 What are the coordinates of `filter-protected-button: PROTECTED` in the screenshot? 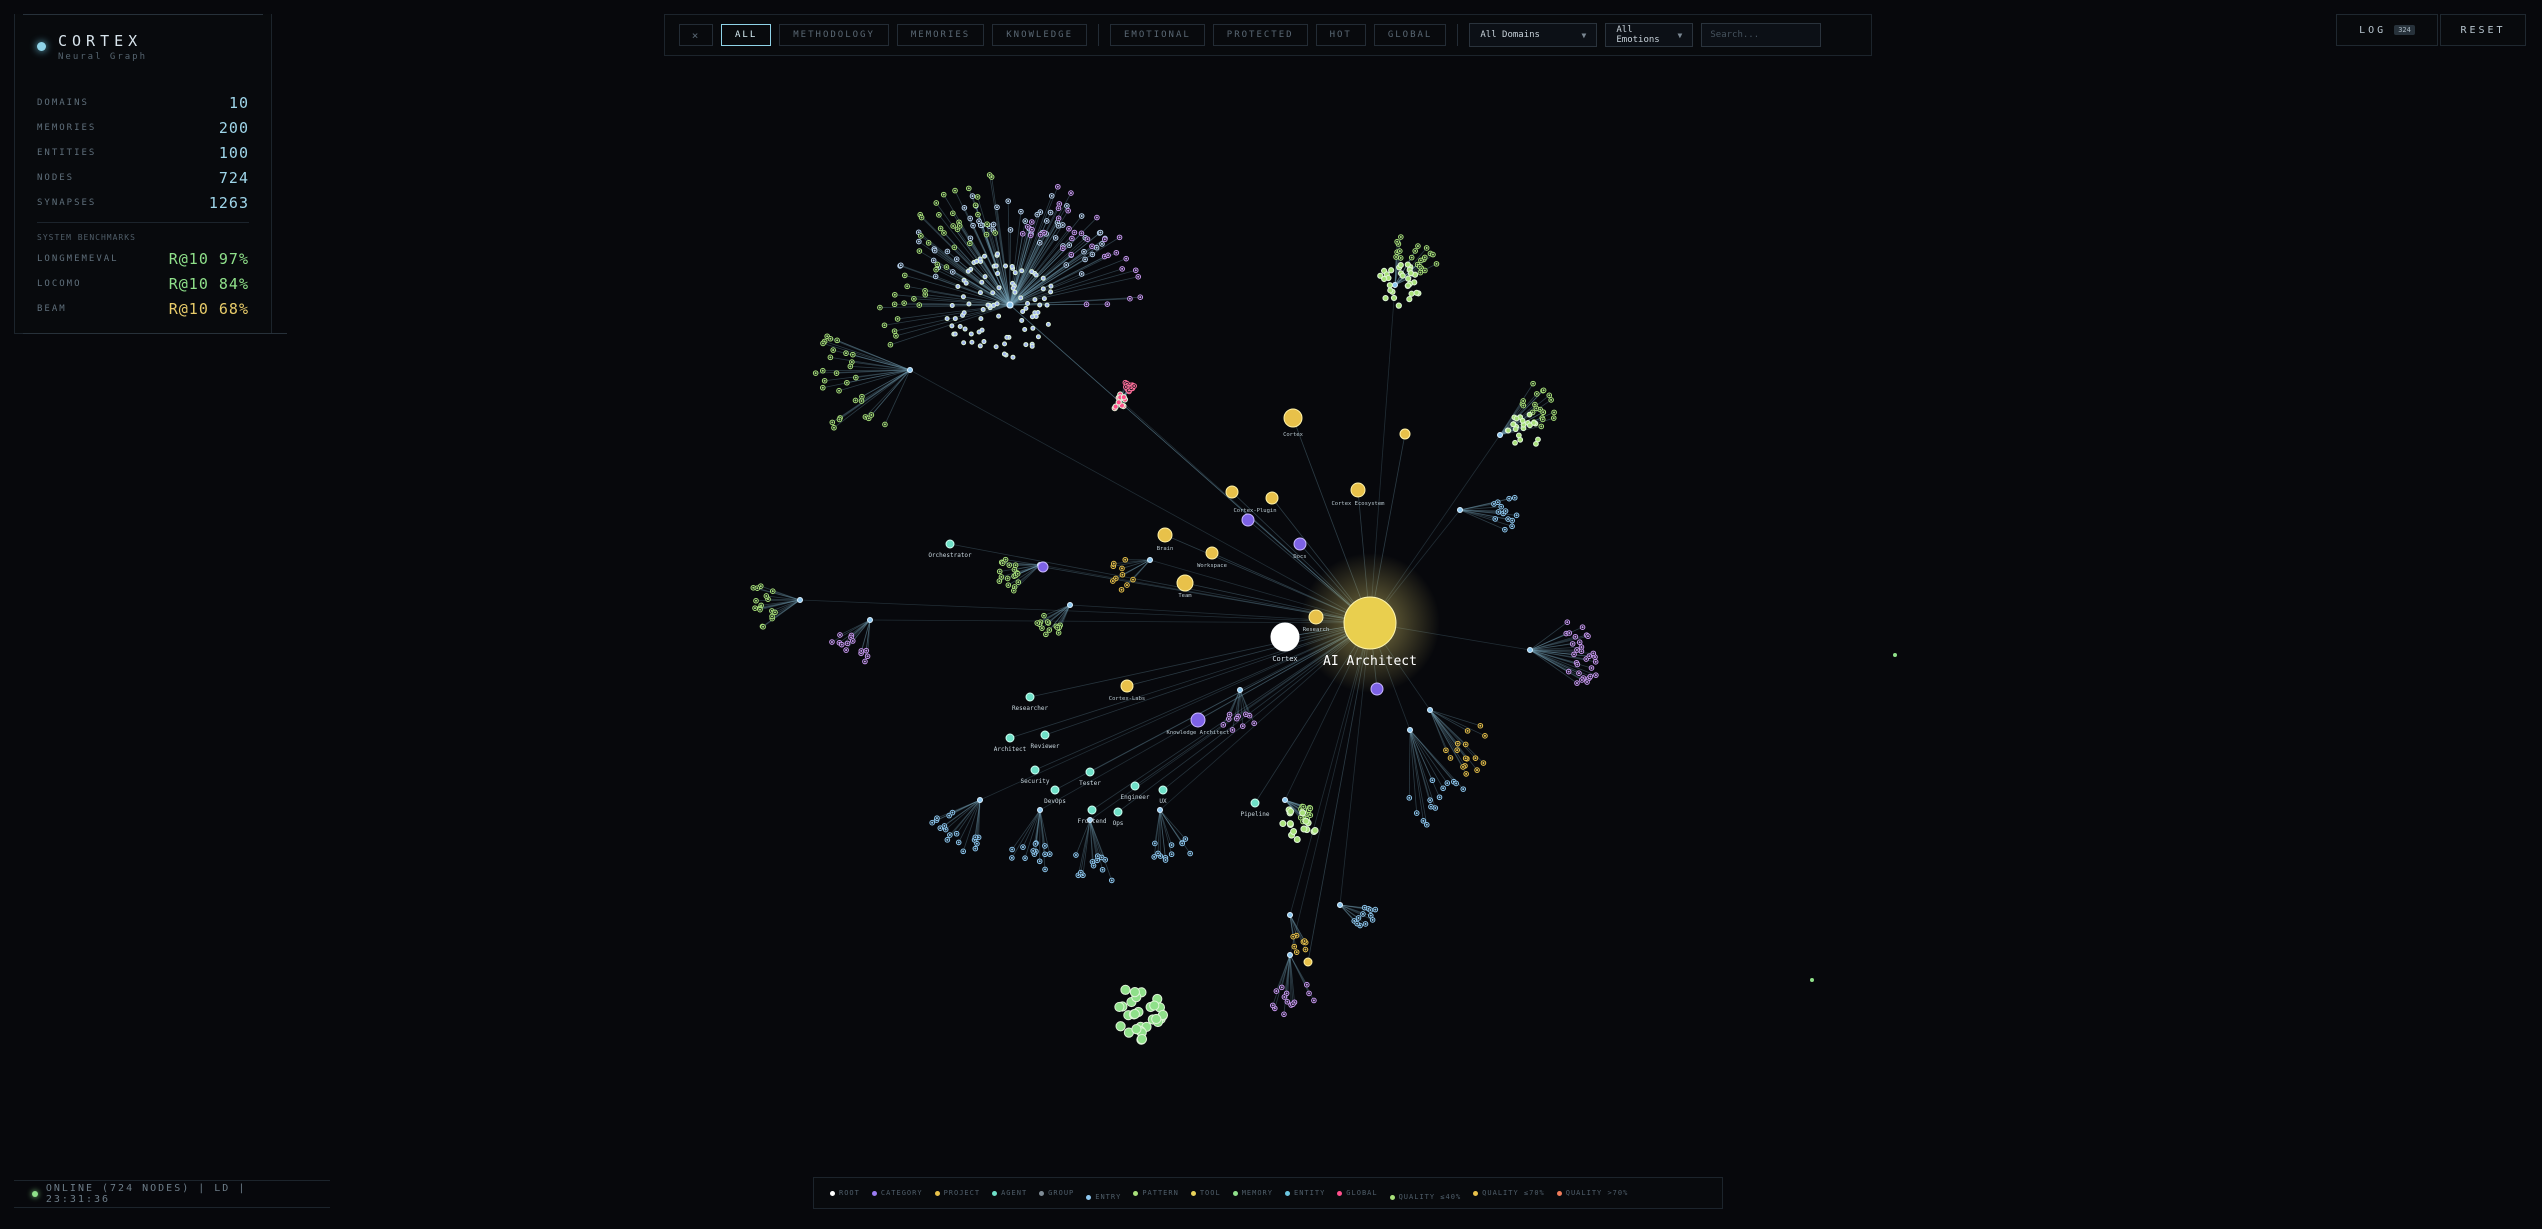 It's located at (1260, 35).